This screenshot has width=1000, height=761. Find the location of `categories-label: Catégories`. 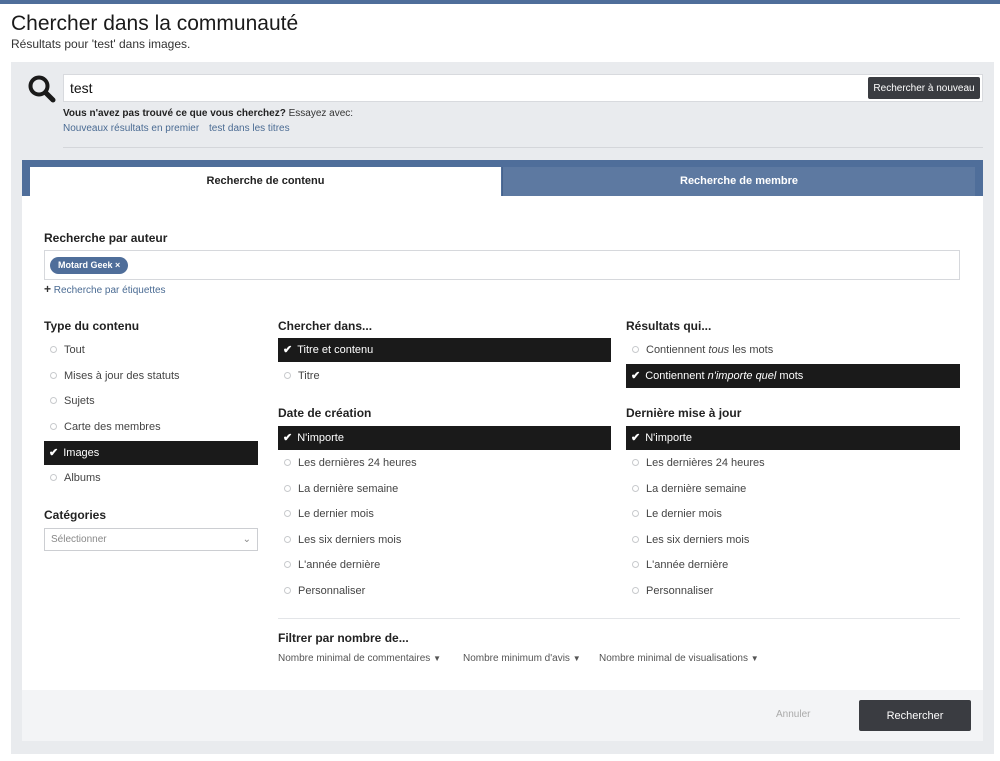

categories-label: Catégories is located at coordinates (75, 515).